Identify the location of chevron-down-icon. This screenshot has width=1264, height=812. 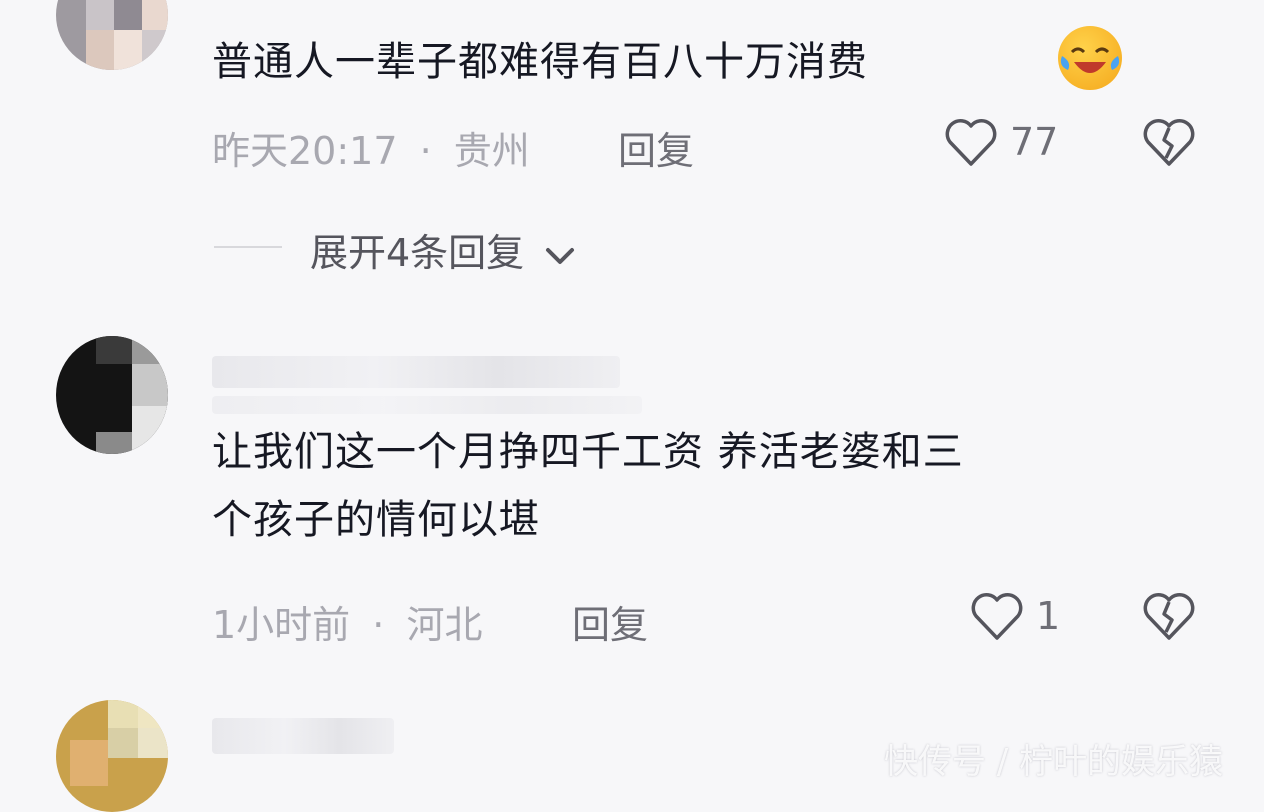
(560, 255).